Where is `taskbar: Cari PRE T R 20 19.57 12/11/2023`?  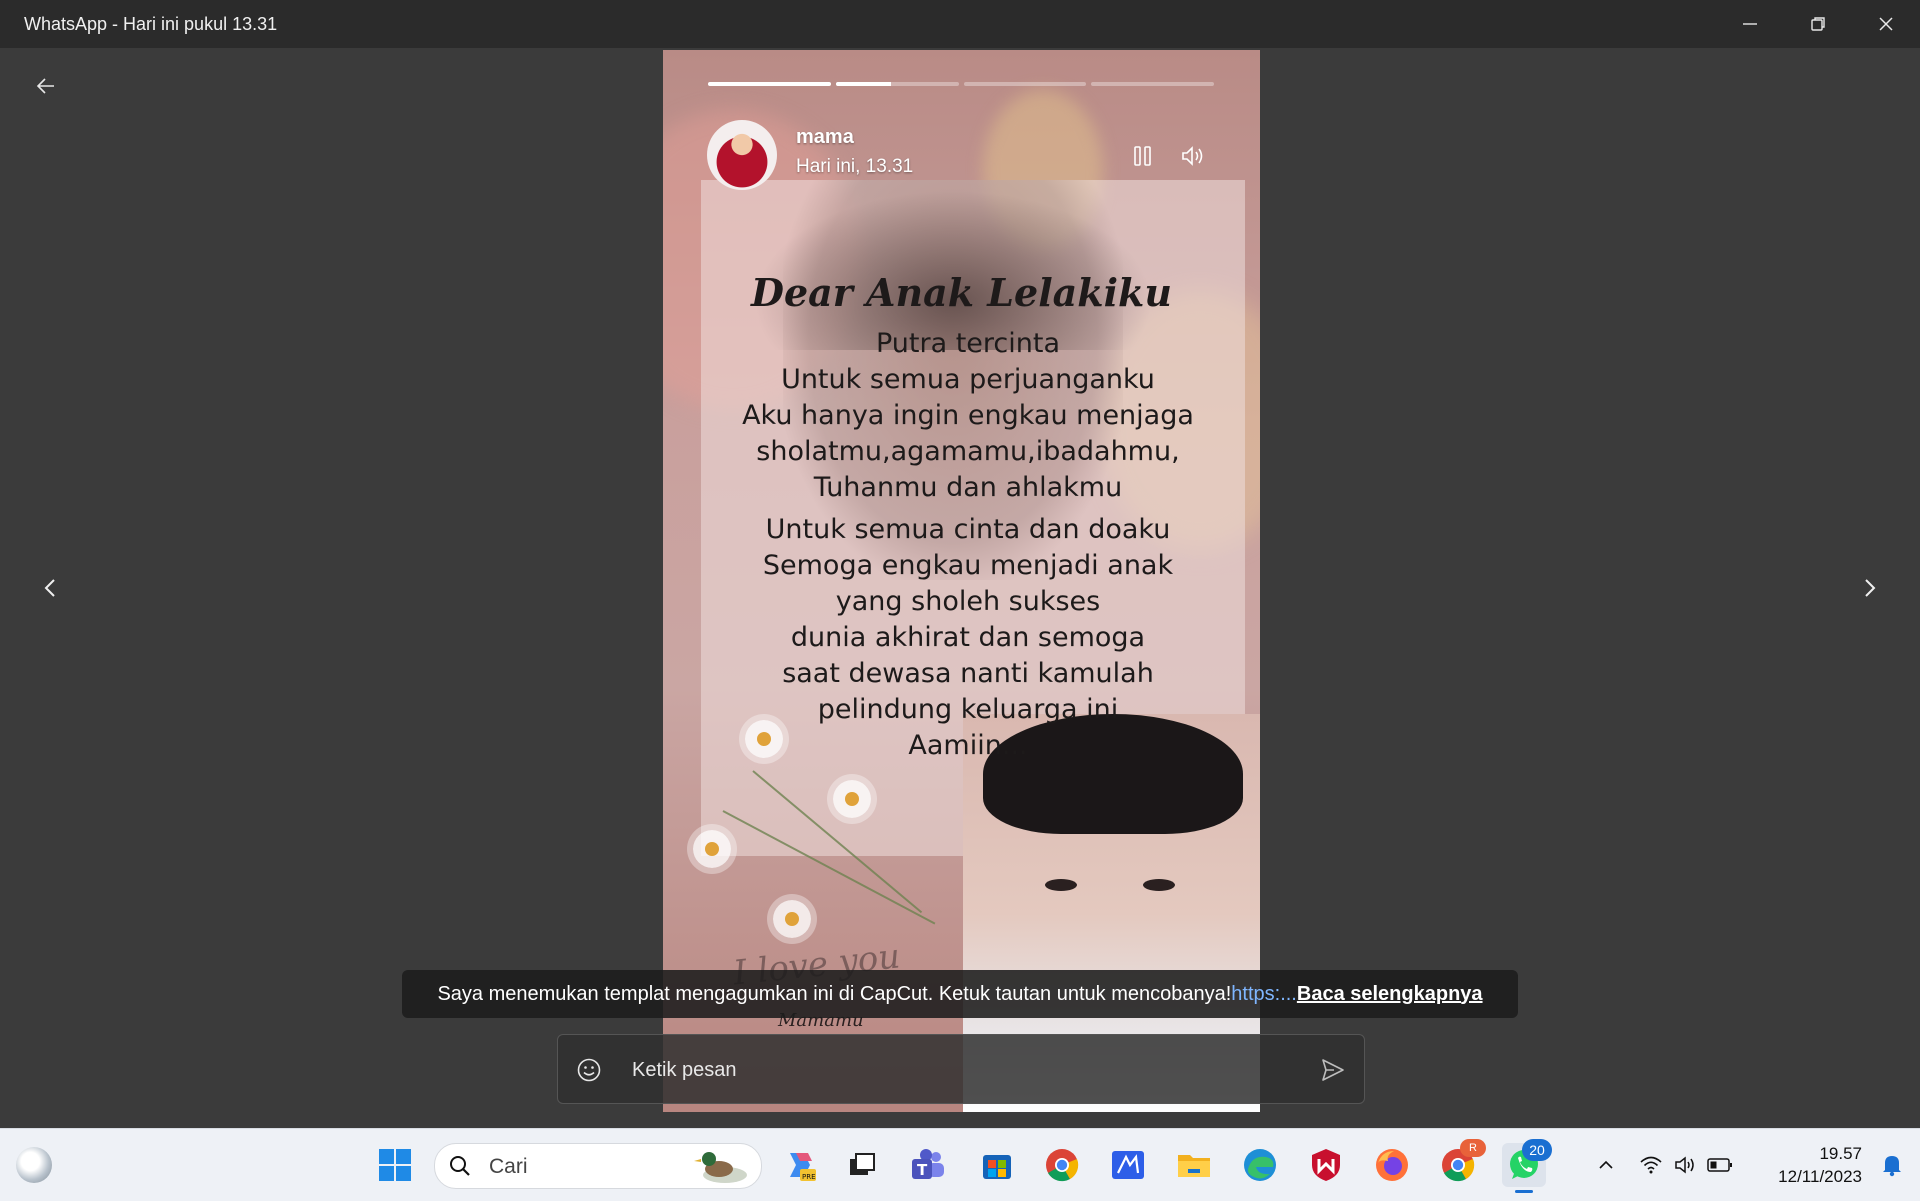
taskbar: Cari PRE T R 20 19.57 12/11/2023 is located at coordinates (960, 1164).